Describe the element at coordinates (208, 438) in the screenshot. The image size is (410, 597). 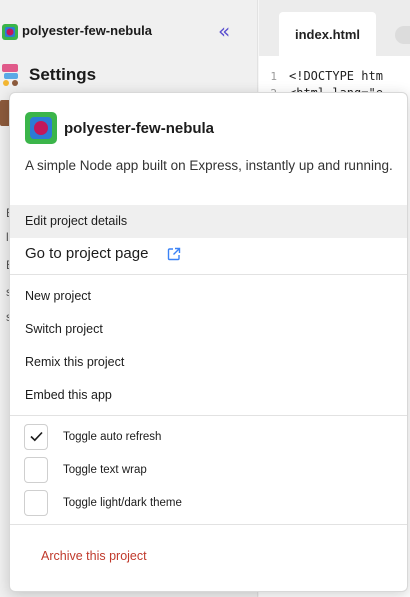
I see `toggle-auto-refresh: Toggle auto refresh` at that location.